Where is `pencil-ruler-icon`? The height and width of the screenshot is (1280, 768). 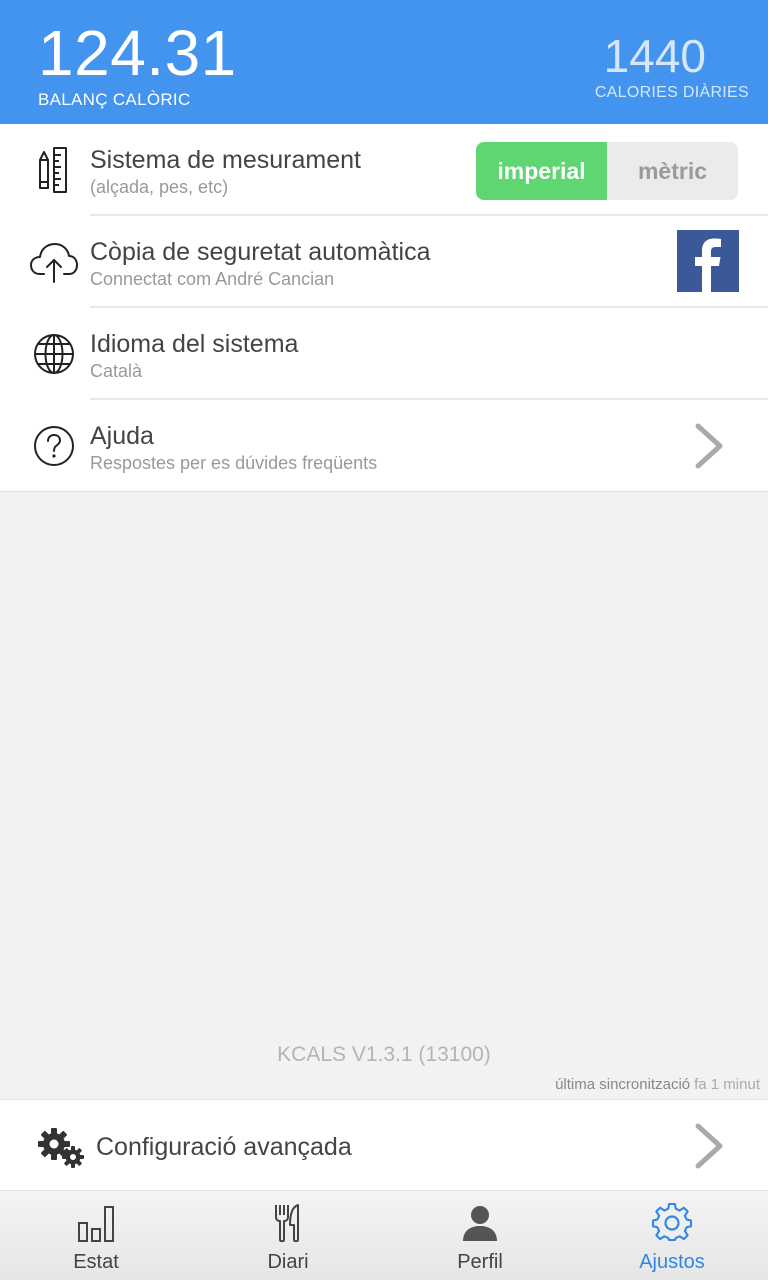 pencil-ruler-icon is located at coordinates (53, 170).